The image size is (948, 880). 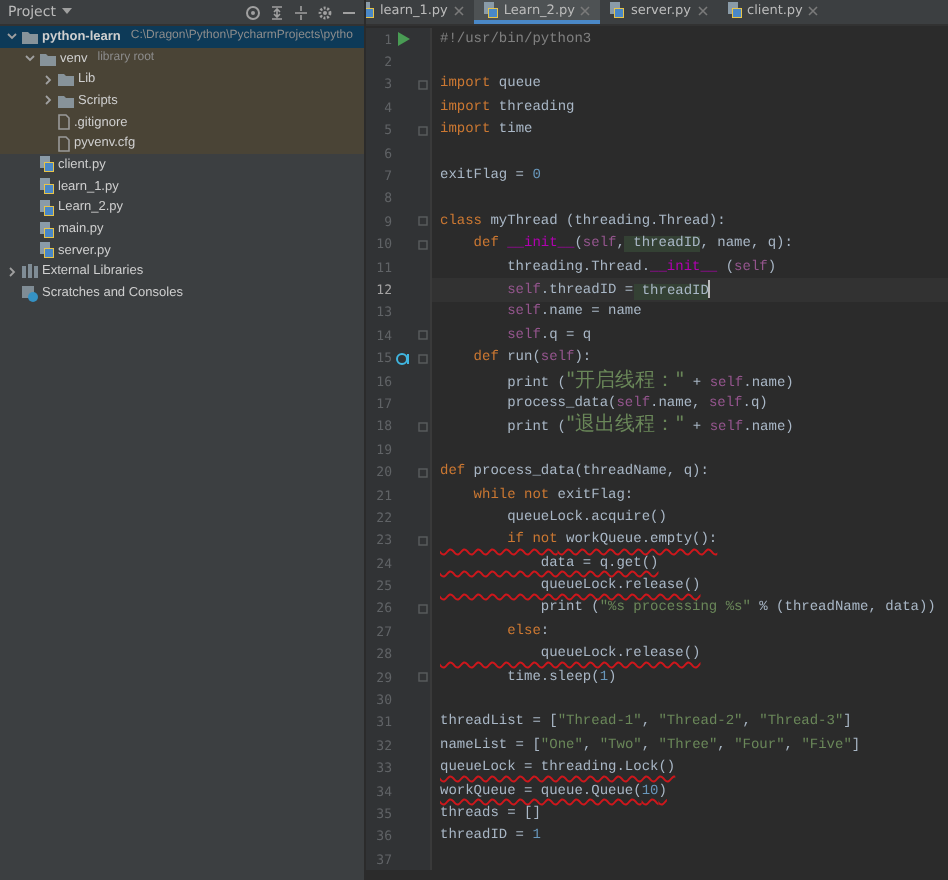 I want to click on collapse-all-icon, so click(x=277, y=12).